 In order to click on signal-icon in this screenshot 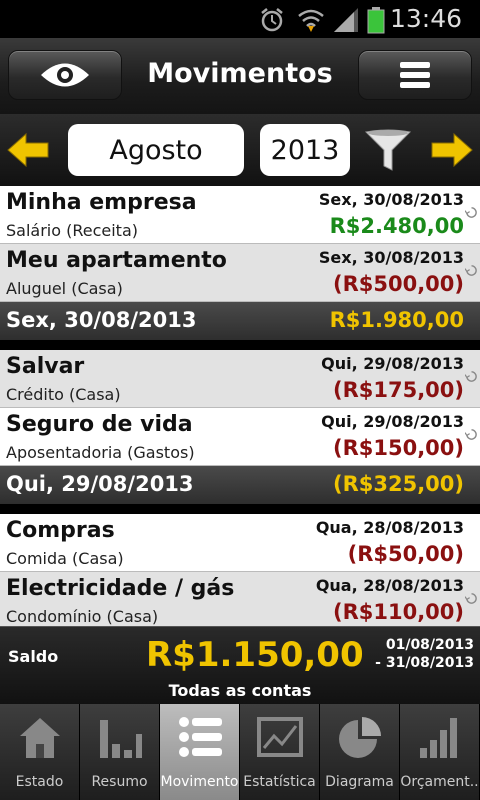, I will do `click(346, 20)`.